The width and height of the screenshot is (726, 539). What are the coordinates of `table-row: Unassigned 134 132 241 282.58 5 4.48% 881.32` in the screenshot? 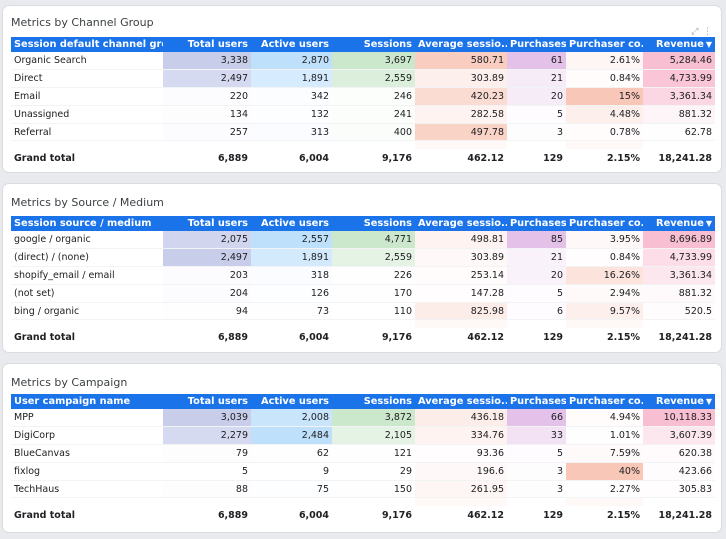 It's located at (363, 114).